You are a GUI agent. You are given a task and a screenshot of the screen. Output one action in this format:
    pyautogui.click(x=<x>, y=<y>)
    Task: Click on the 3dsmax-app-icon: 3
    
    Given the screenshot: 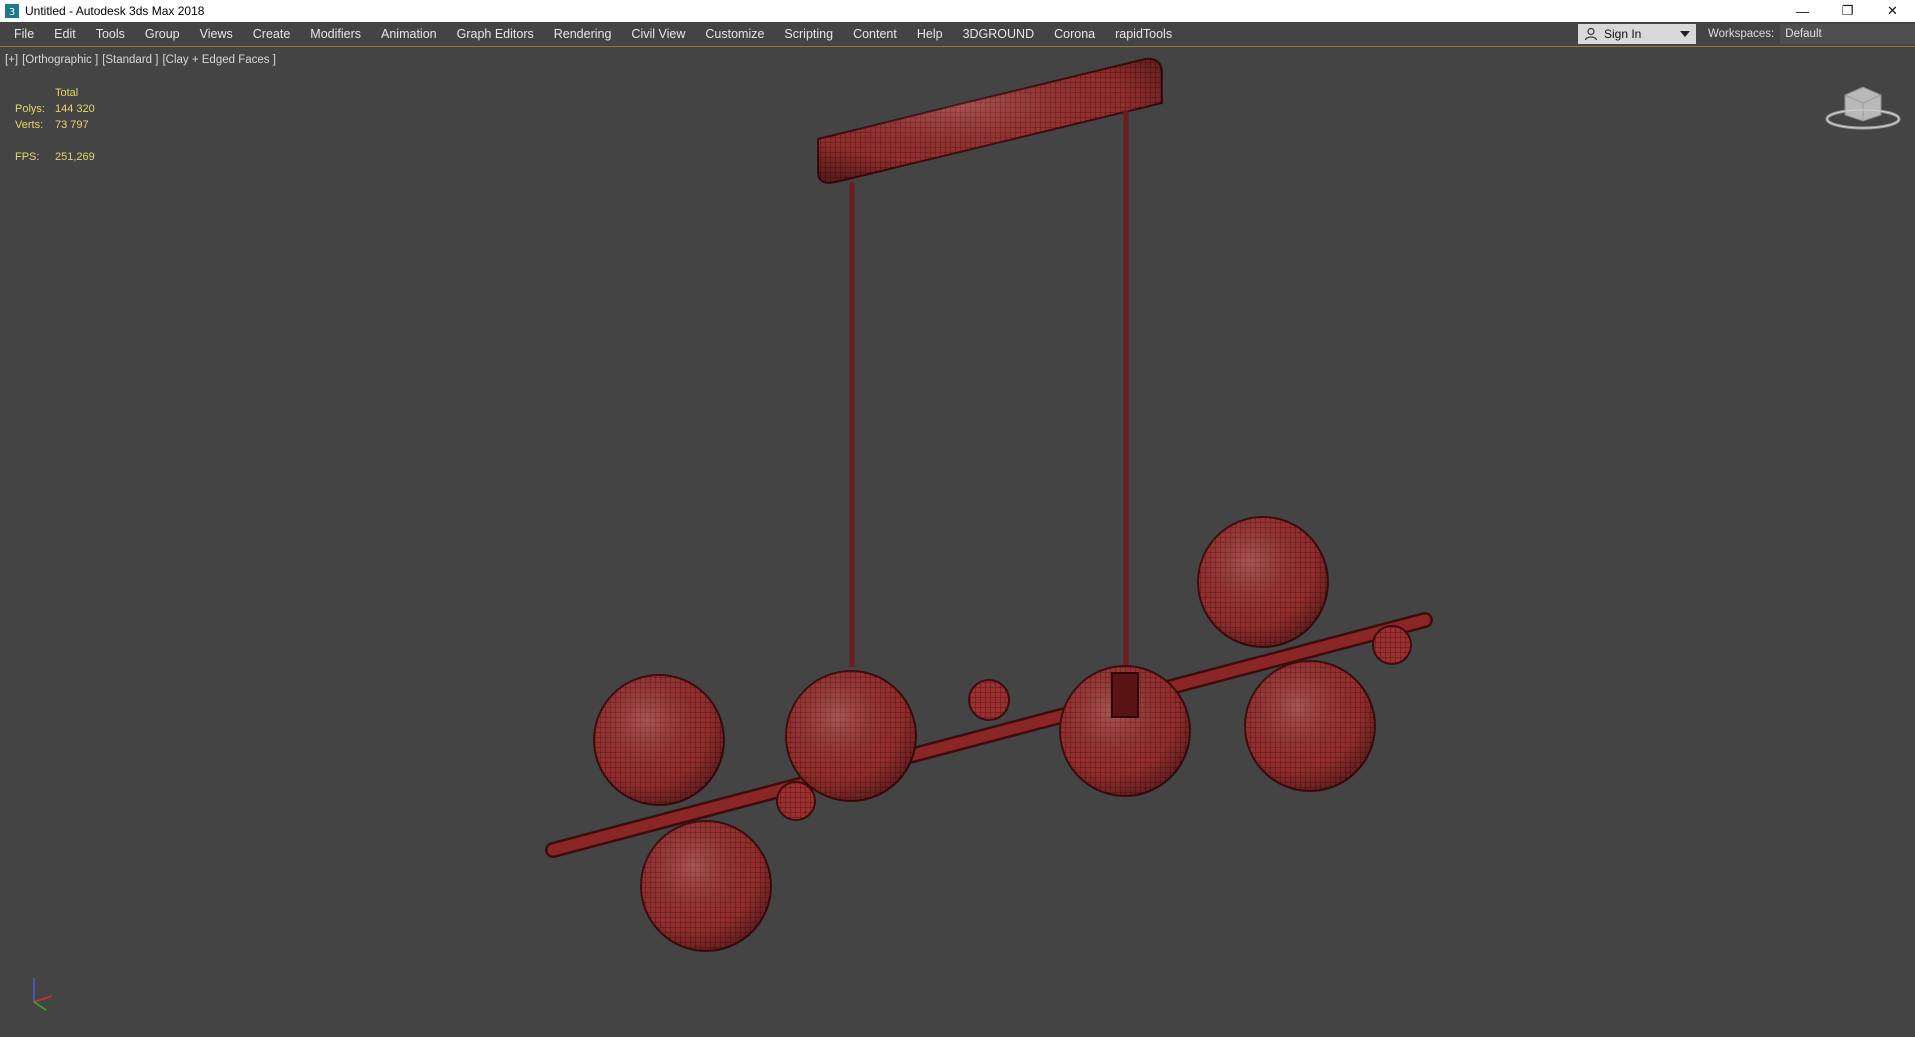 What is the action you would take?
    pyautogui.click(x=12, y=11)
    